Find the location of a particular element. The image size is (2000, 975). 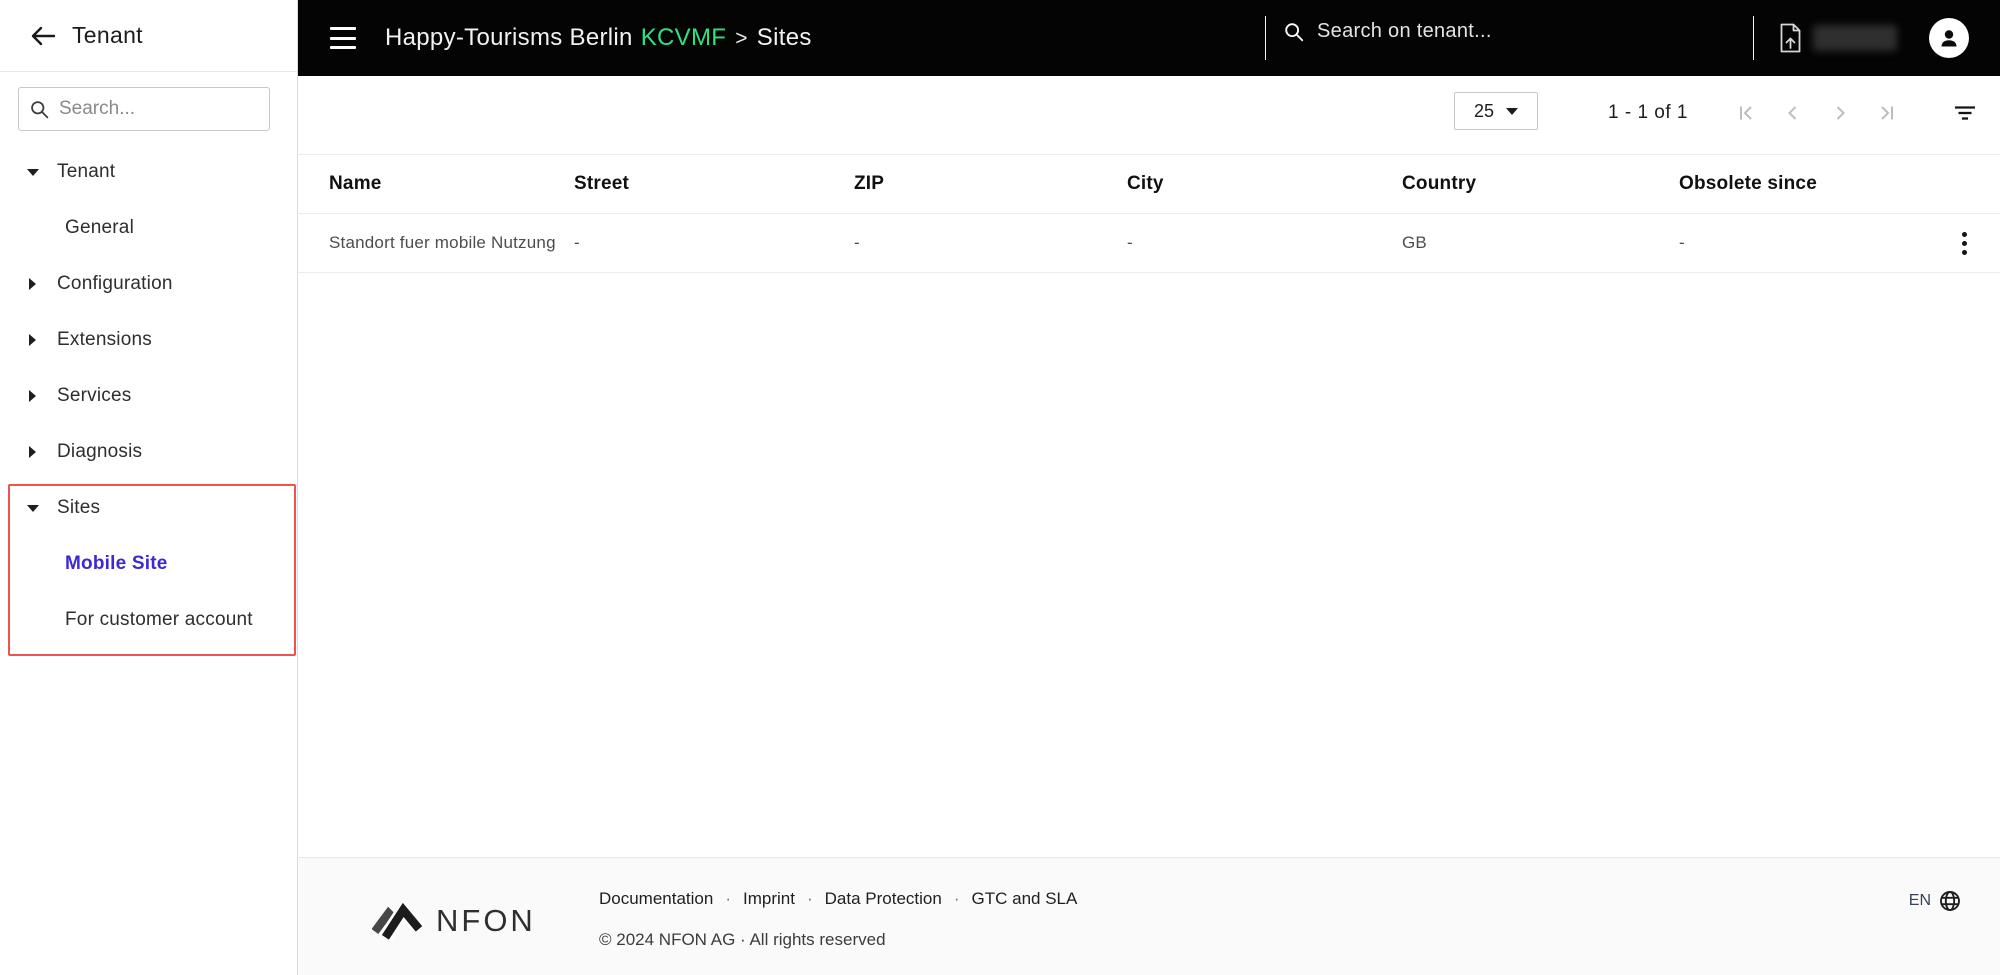

breadcrumb-tenant-code: KCVMF is located at coordinates (684, 37).